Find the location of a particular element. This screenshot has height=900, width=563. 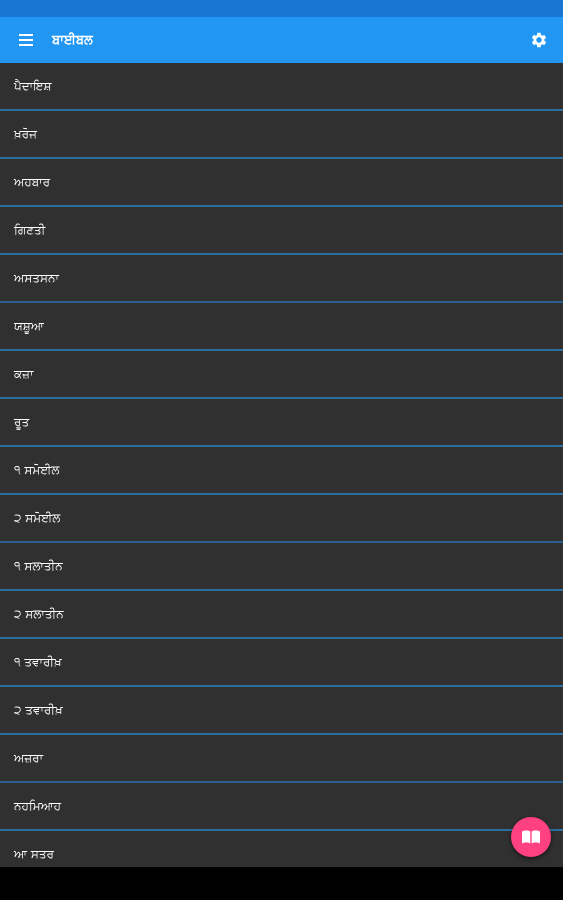

status-bar is located at coordinates (281, 8).